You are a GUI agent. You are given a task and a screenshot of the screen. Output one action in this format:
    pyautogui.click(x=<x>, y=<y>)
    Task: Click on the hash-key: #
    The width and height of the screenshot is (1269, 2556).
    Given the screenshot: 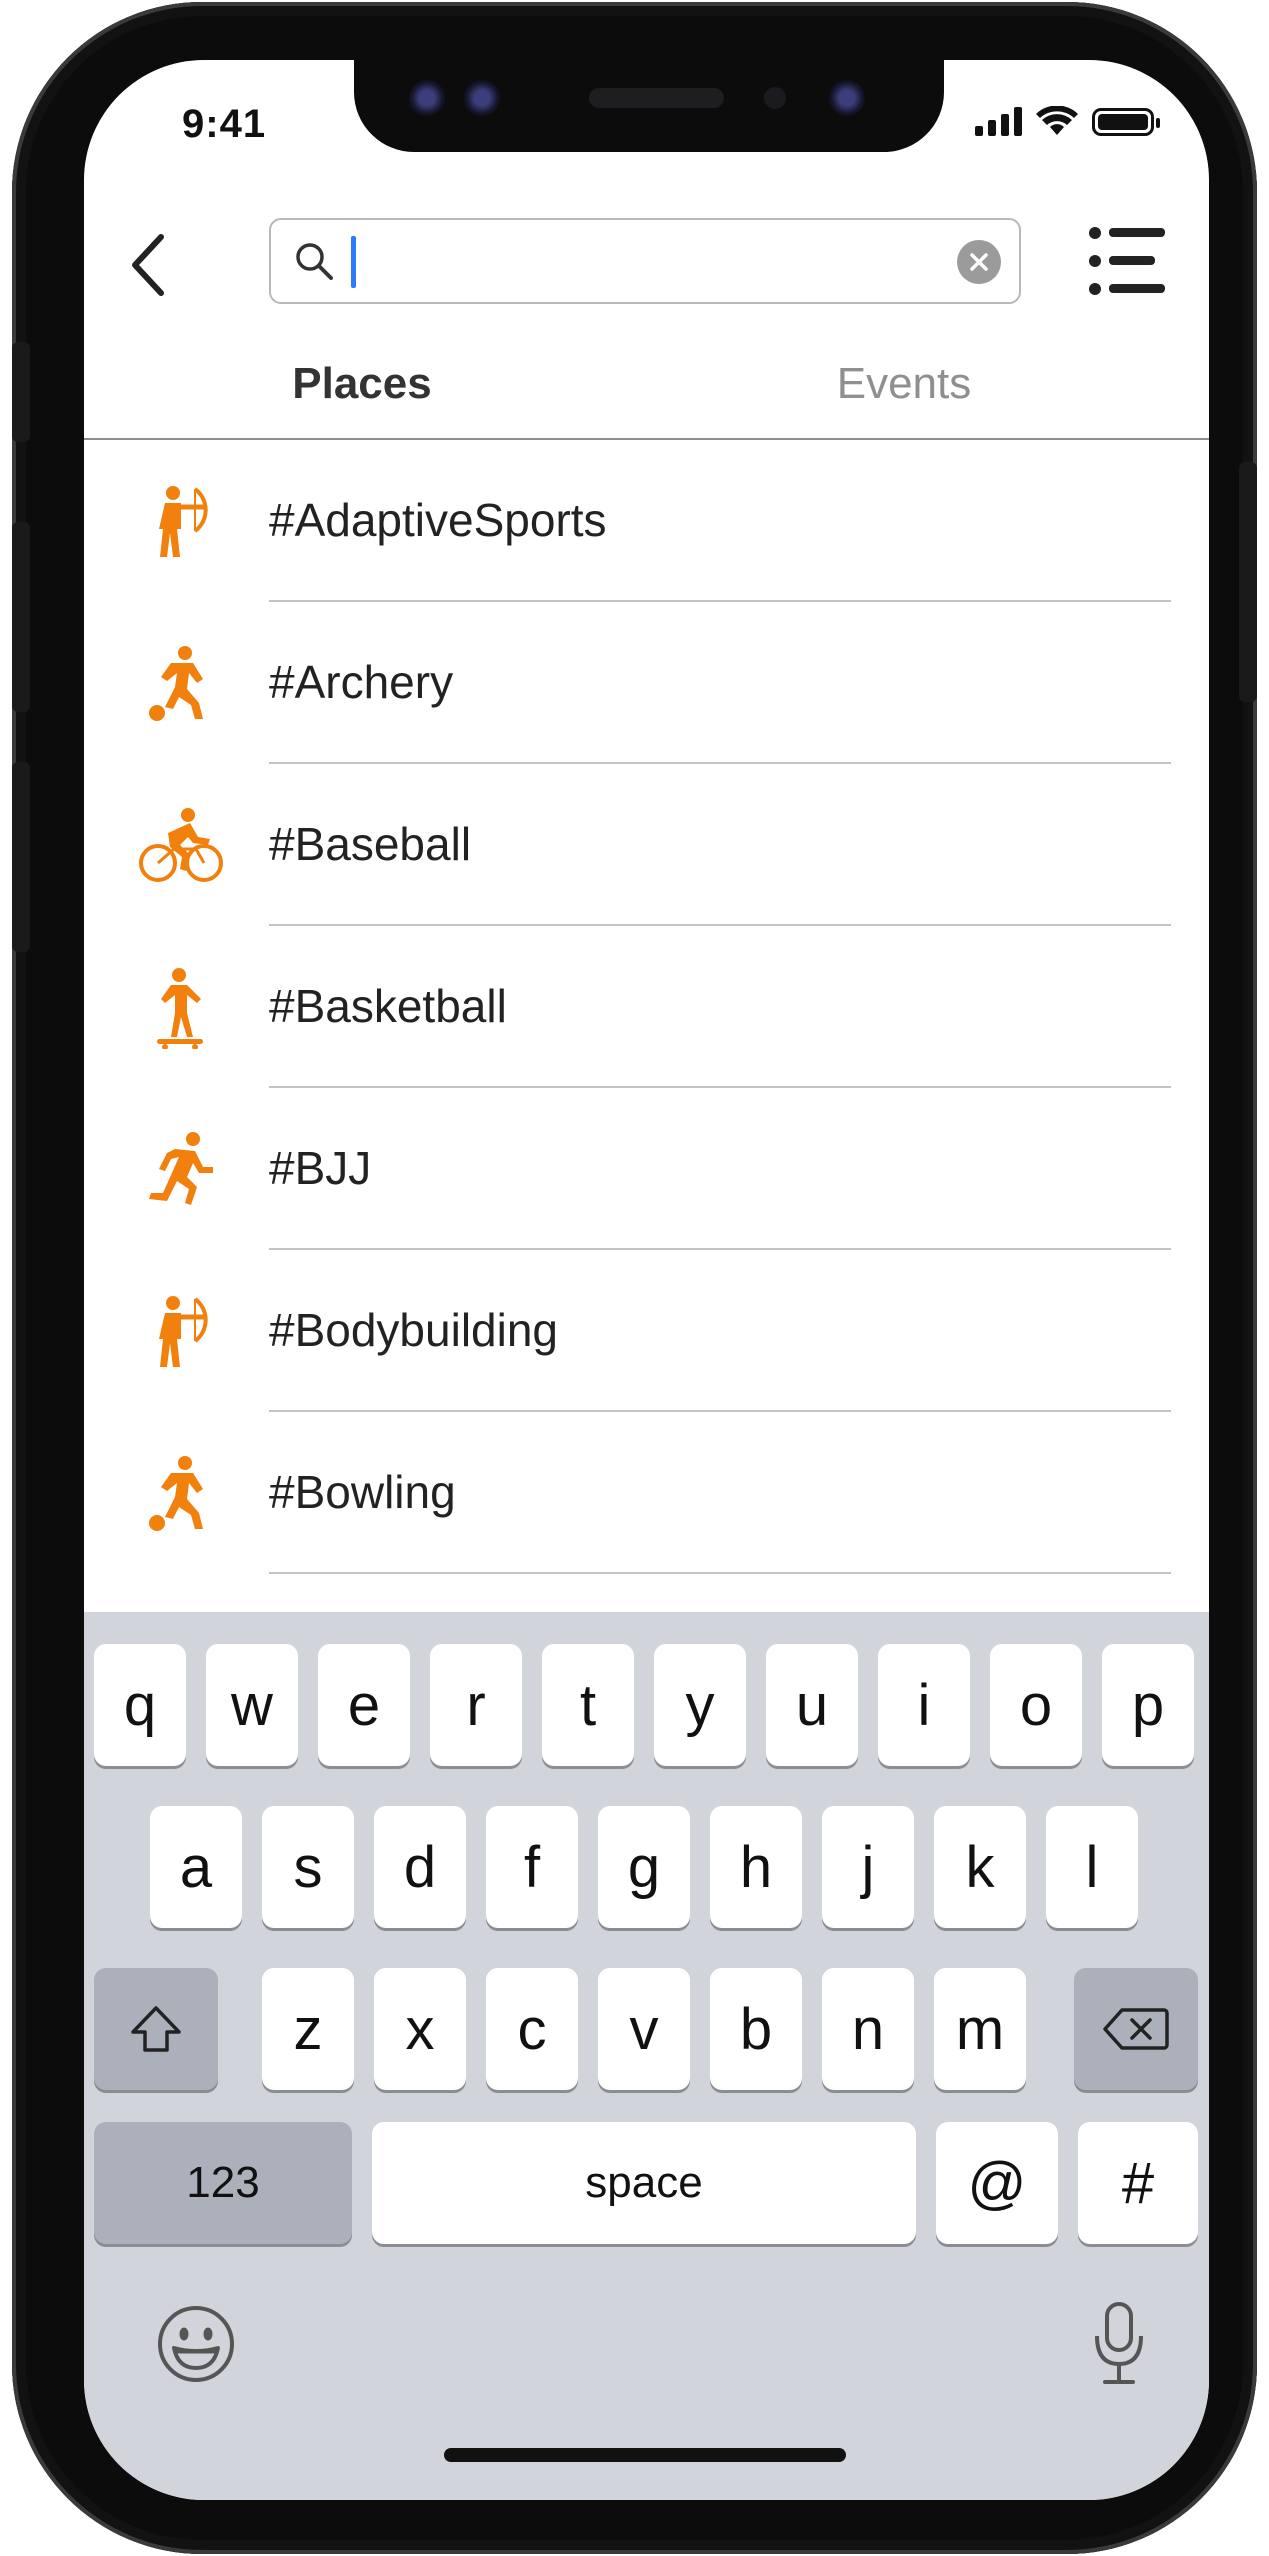 What is the action you would take?
    pyautogui.click(x=1138, y=2183)
    